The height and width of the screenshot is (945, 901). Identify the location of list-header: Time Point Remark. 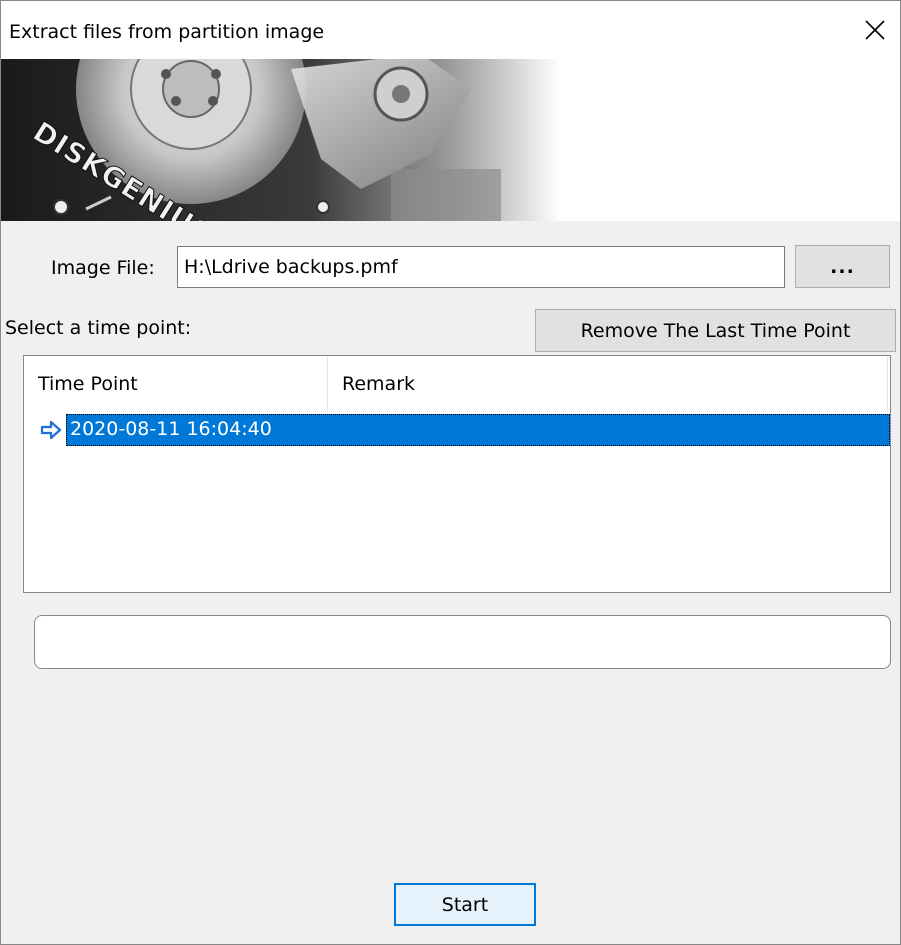
(457, 384).